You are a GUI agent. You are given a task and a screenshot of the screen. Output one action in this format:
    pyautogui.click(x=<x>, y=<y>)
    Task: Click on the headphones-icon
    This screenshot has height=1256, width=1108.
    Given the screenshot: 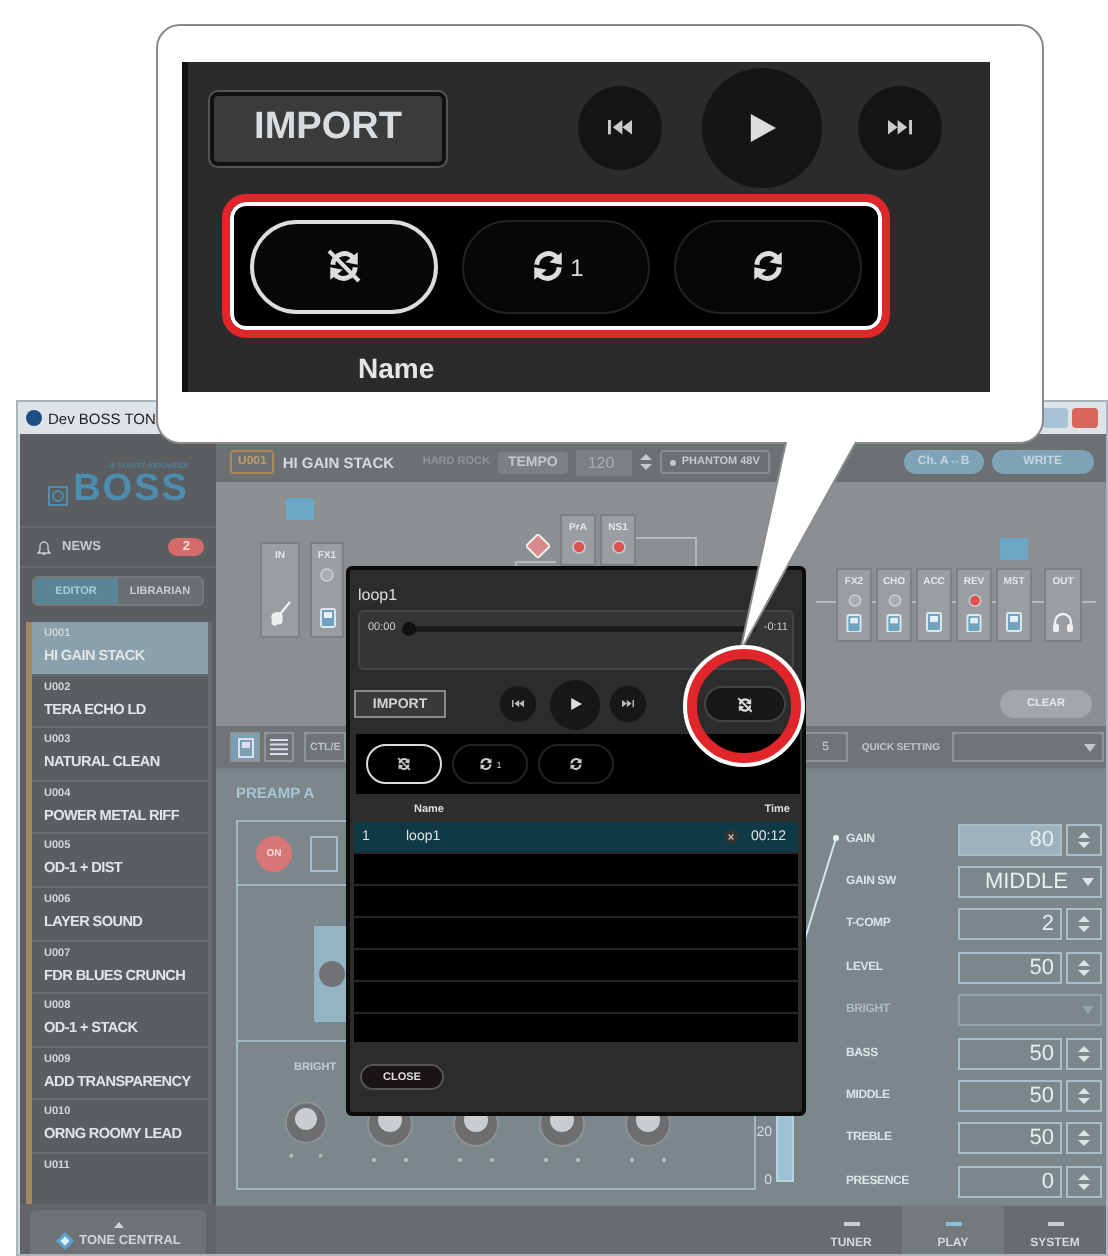 What is the action you would take?
    pyautogui.click(x=1063, y=622)
    